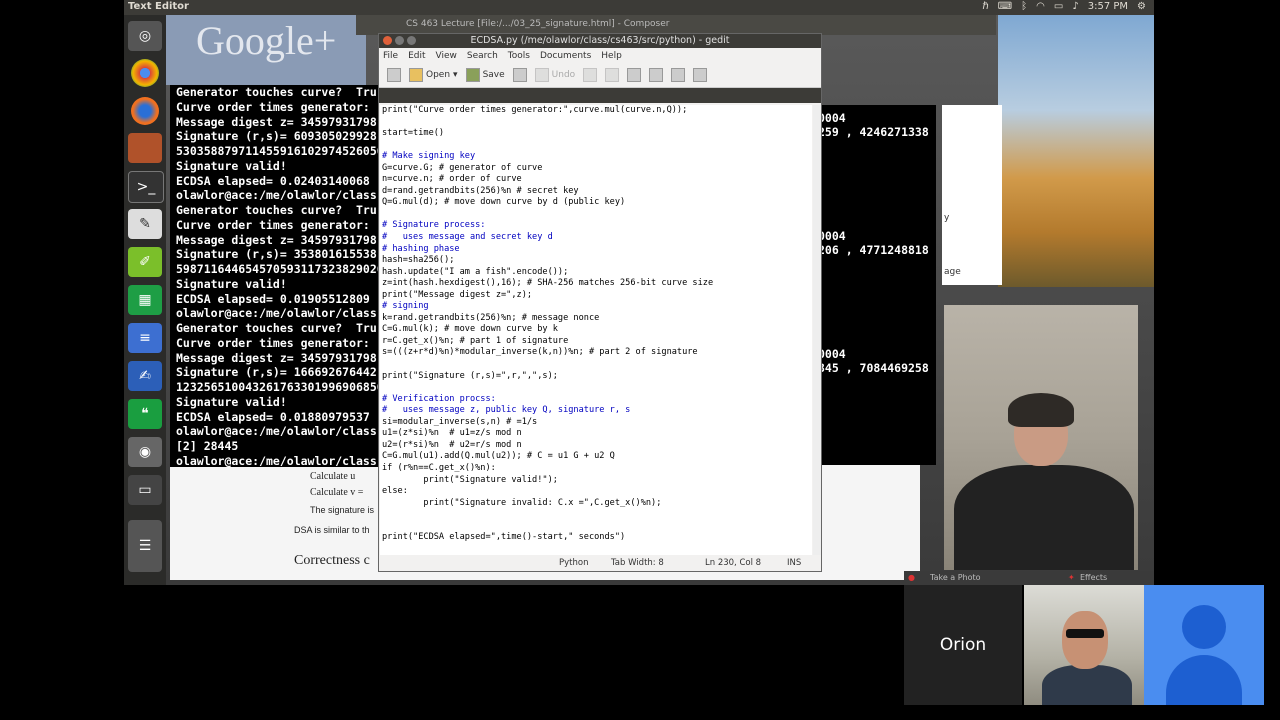 Image resolution: width=1280 pixels, height=720 pixels. What do you see at coordinates (145, 262) in the screenshot?
I see `edit-icon: ✐` at bounding box center [145, 262].